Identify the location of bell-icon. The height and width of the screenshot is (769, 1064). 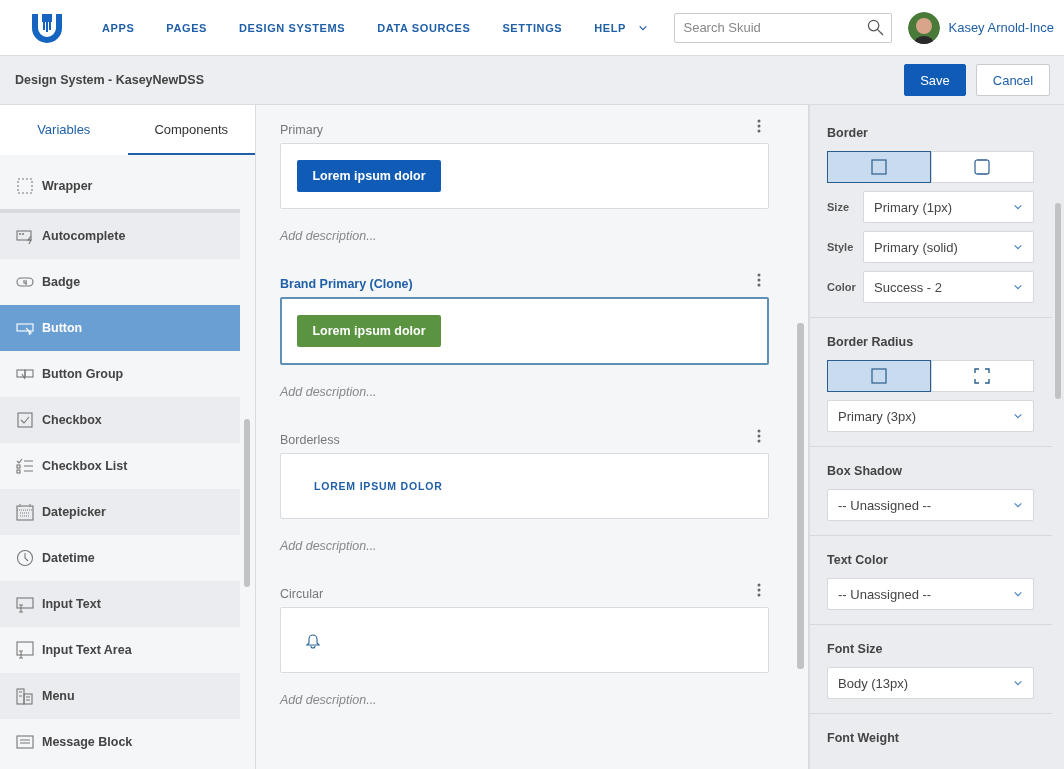
(313, 640).